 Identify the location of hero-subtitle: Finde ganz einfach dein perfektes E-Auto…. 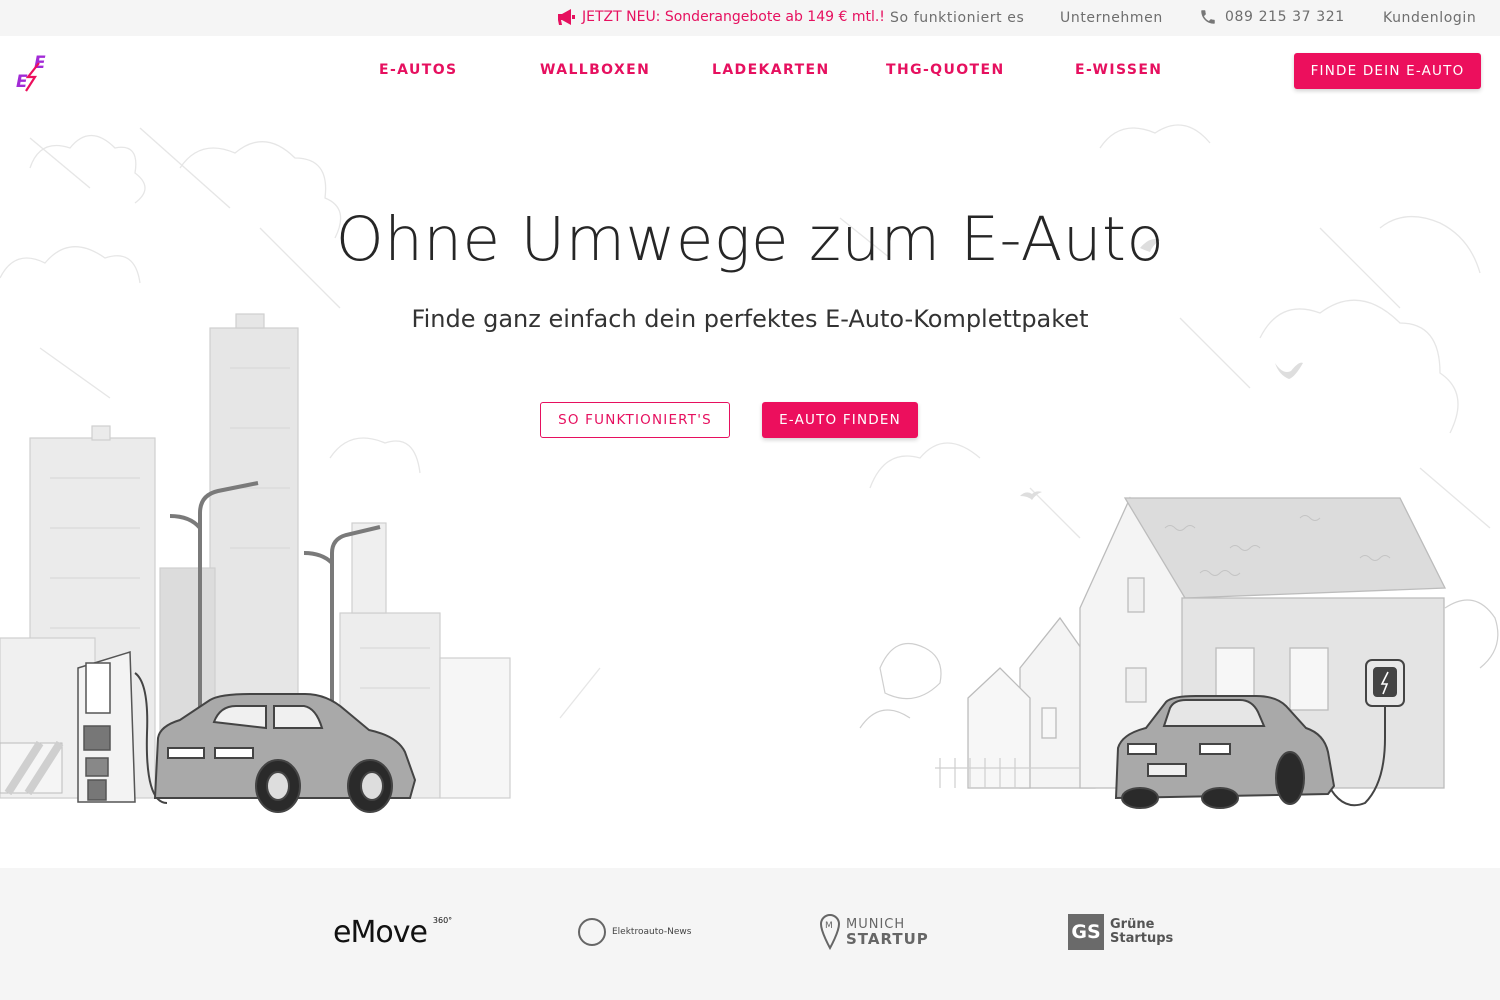
(750, 319).